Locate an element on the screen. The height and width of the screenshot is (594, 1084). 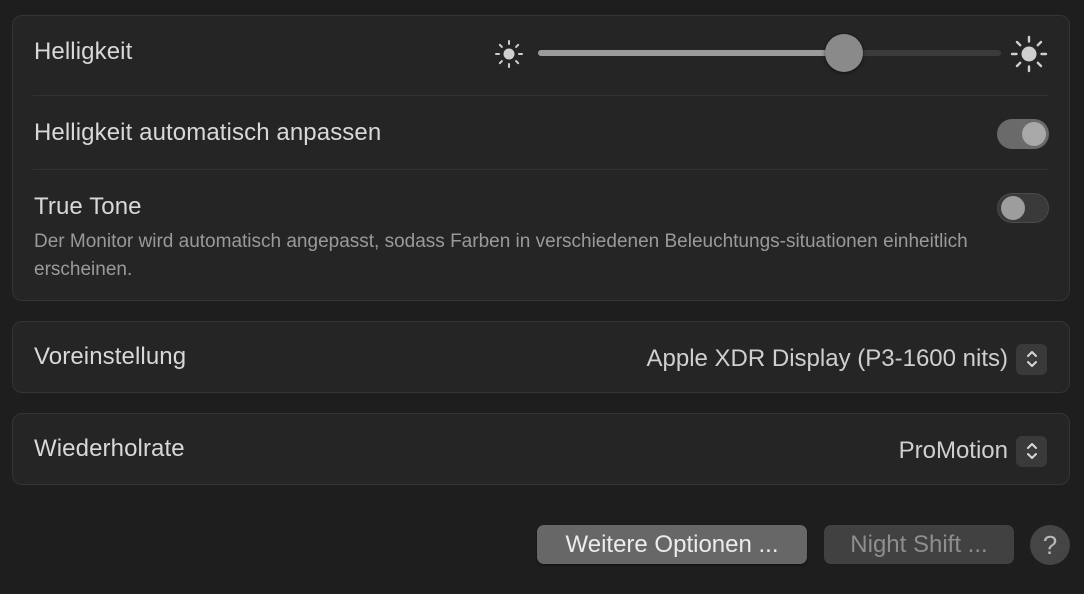
preset-label: Voreinstellung is located at coordinates (110, 356).